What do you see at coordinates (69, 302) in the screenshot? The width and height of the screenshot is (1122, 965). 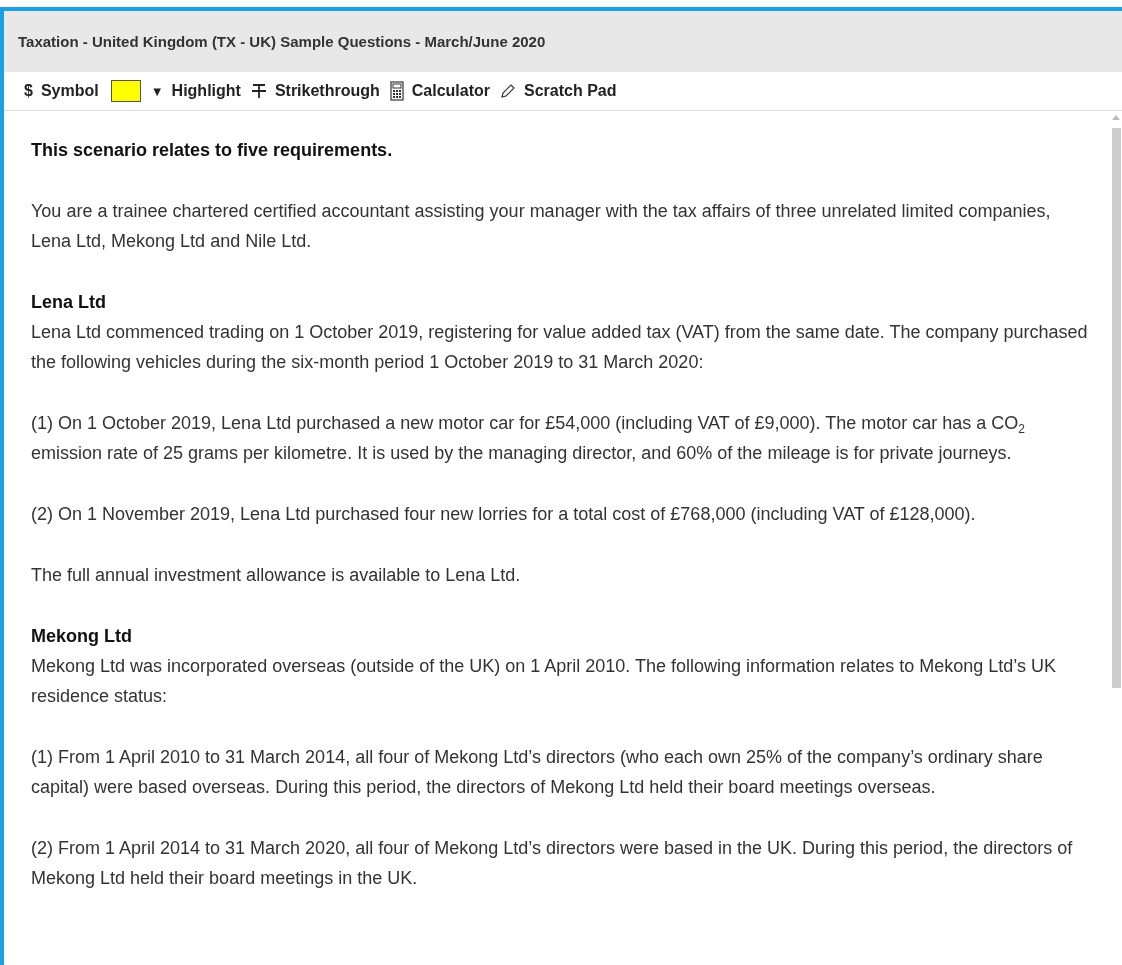 I see `section-heading: Lena Ltd` at bounding box center [69, 302].